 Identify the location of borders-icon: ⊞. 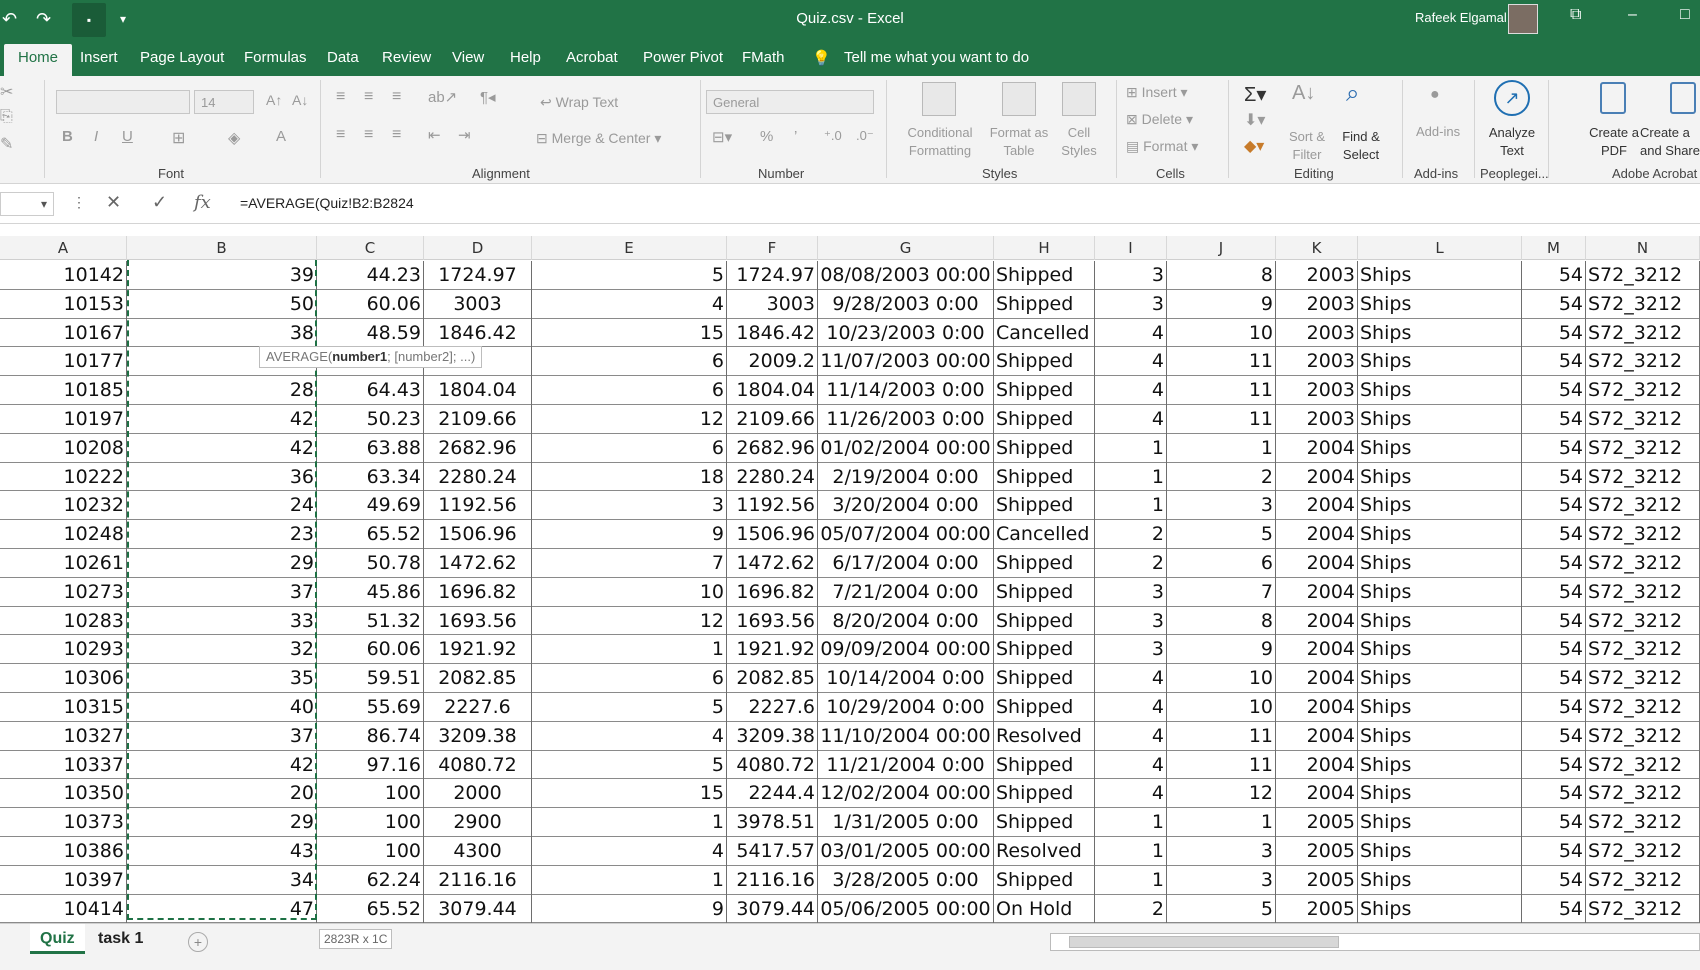
(178, 138).